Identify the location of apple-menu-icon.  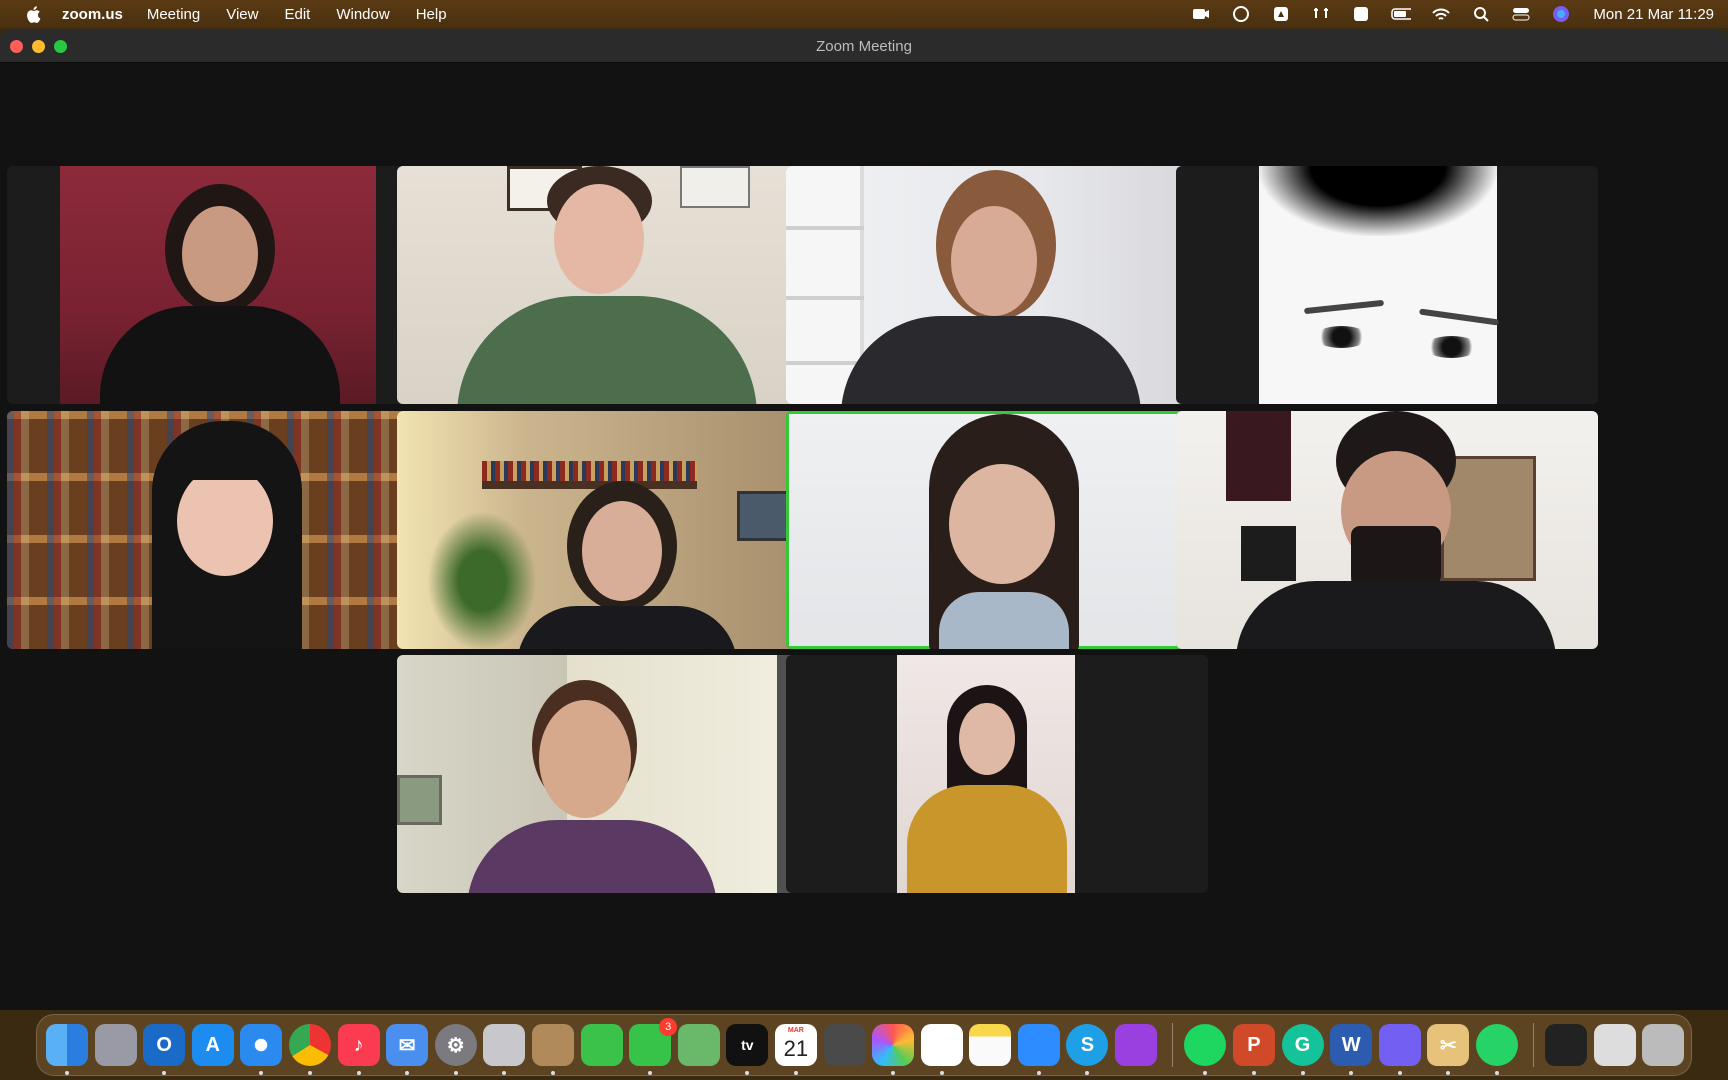
(33, 14).